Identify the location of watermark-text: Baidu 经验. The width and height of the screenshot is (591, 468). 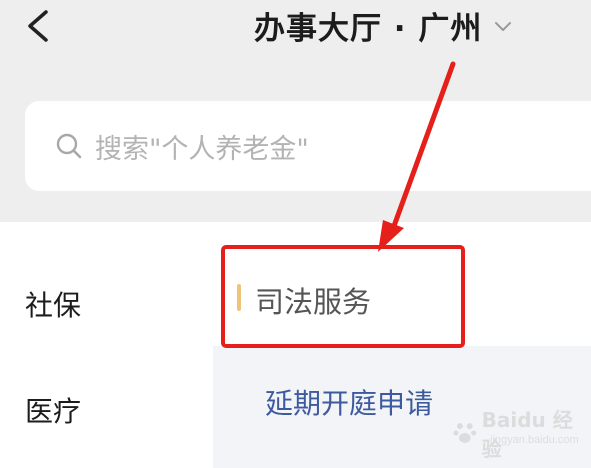
(527, 434).